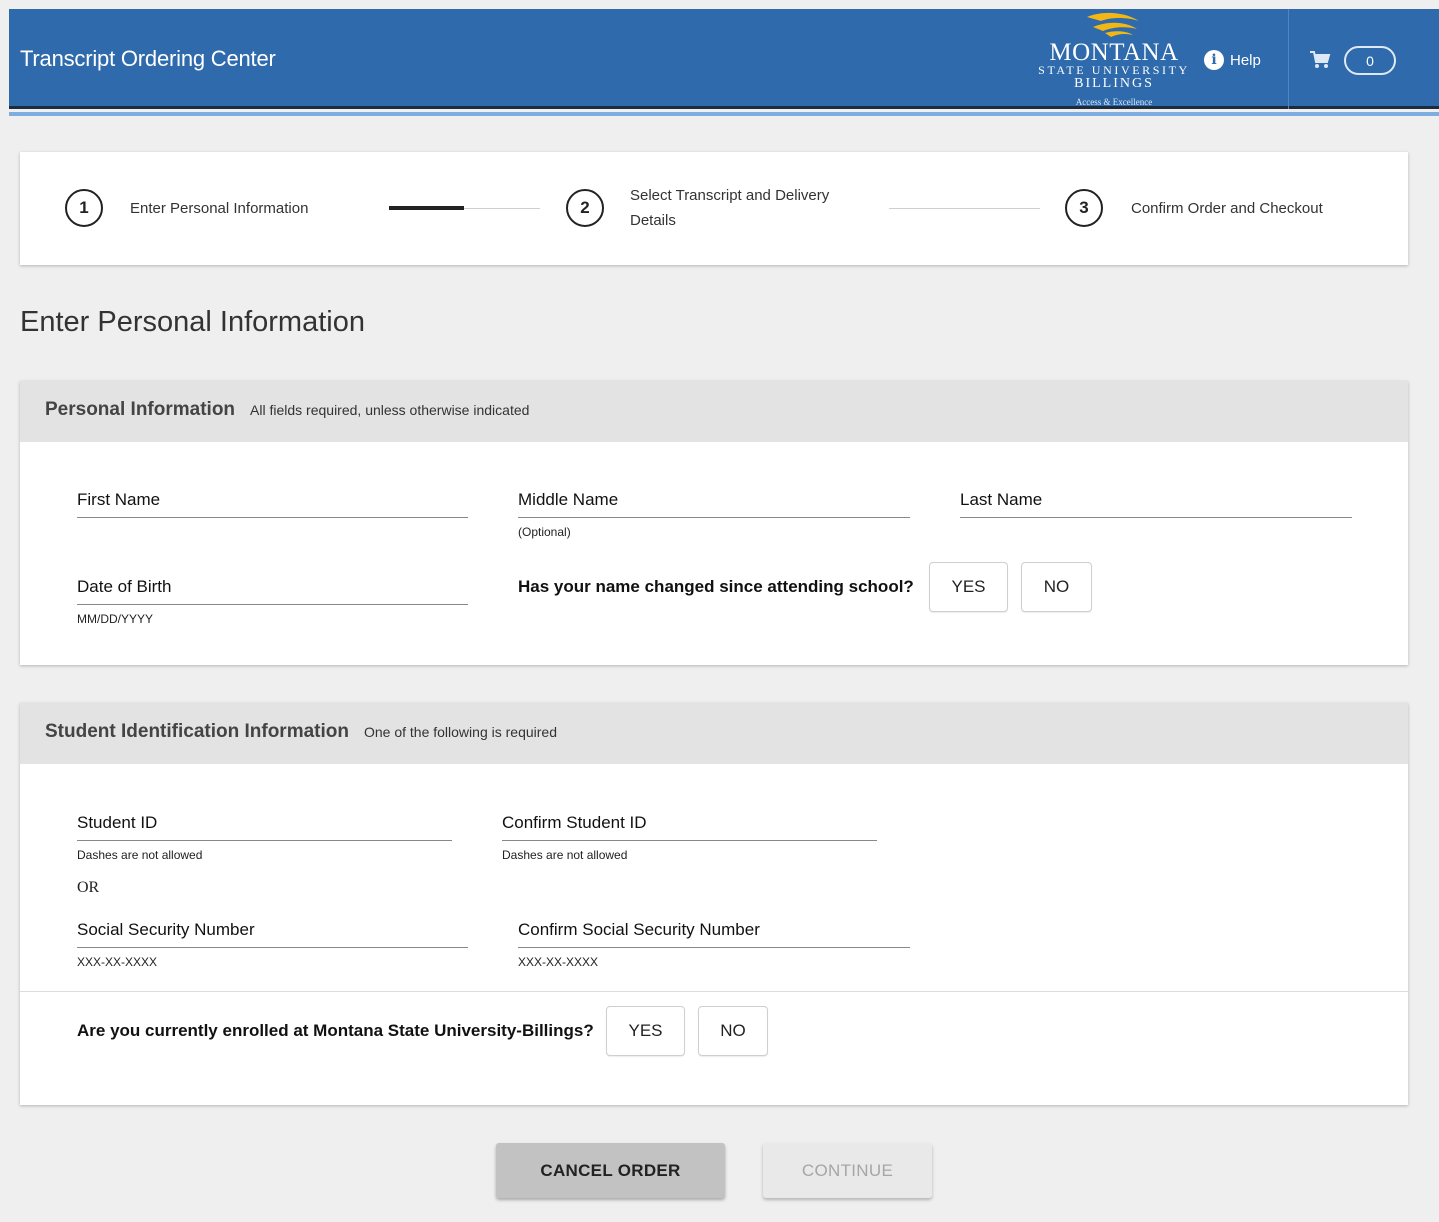 The image size is (1439, 1222). I want to click on middle-name-input, so click(714, 503).